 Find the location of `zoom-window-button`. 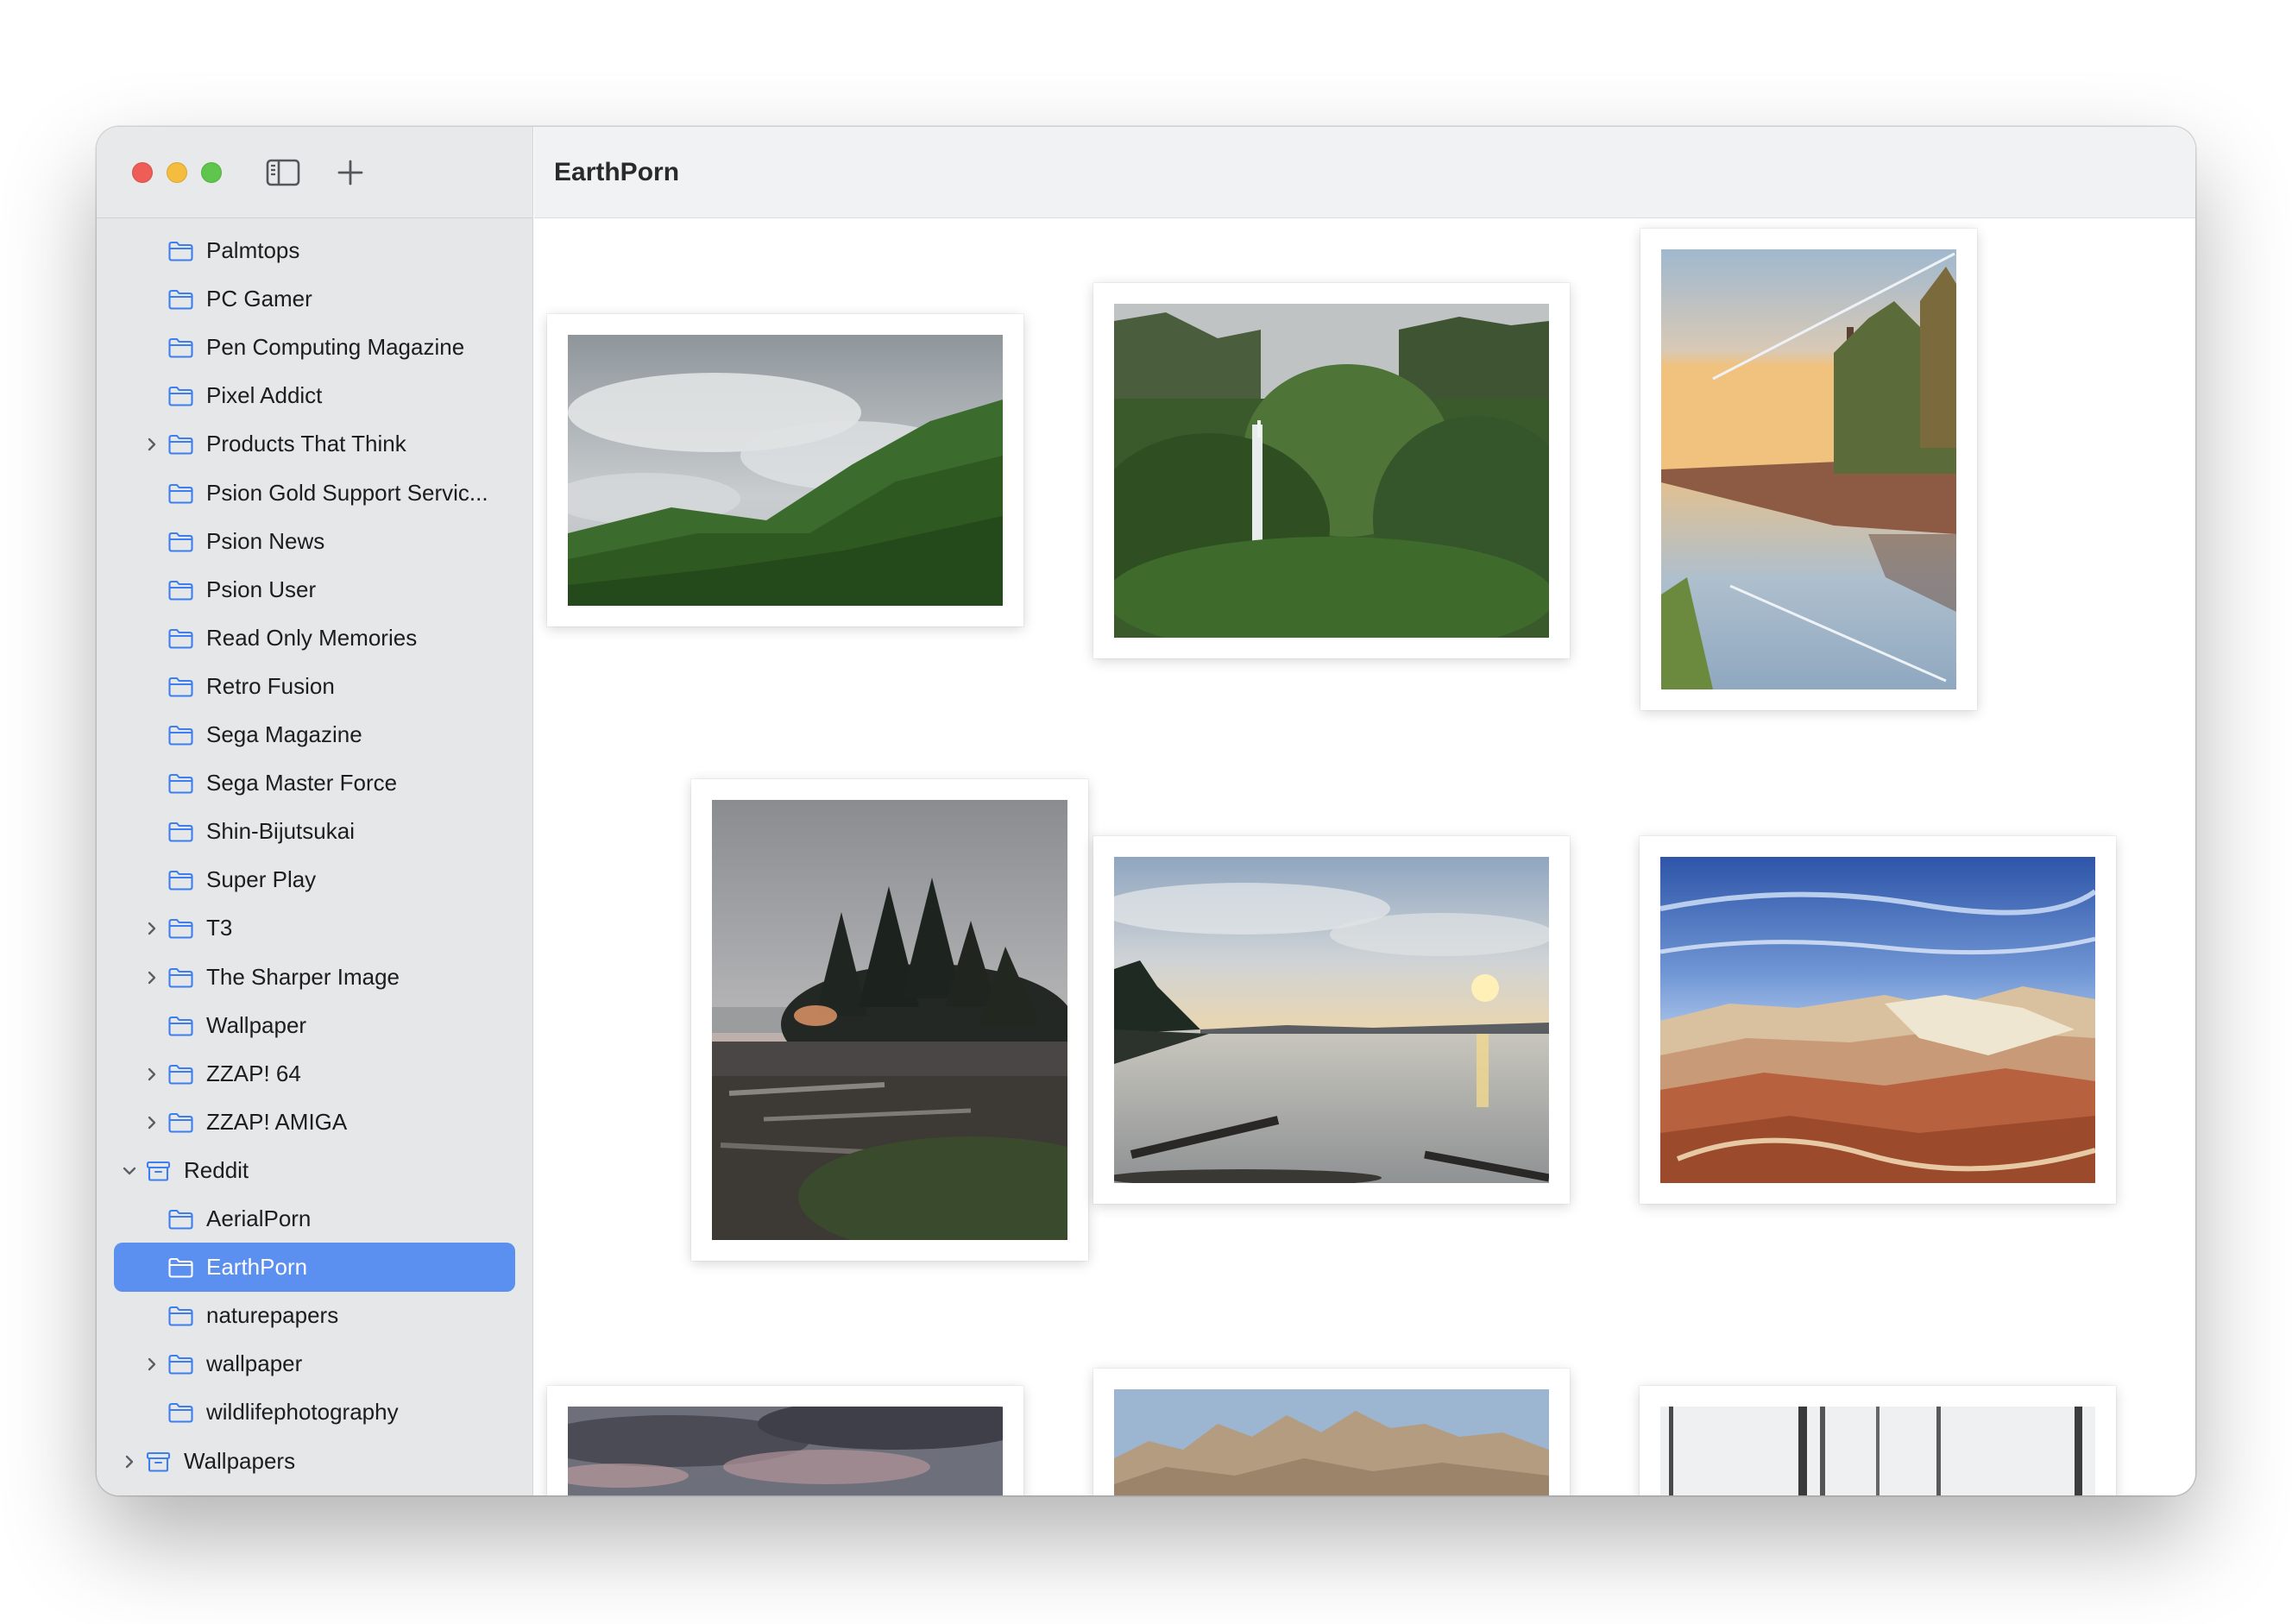

zoom-window-button is located at coordinates (211, 172).